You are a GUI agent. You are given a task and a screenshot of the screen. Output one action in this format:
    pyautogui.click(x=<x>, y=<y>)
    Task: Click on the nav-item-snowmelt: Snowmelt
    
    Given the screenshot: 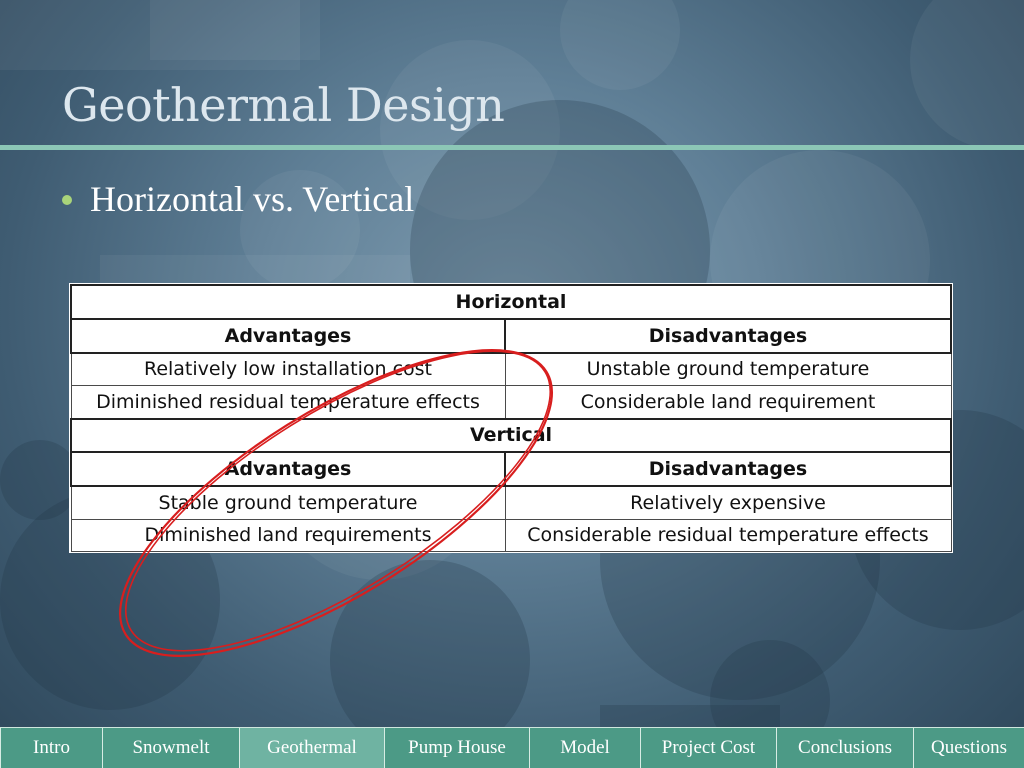 What is the action you would take?
    pyautogui.click(x=170, y=748)
    